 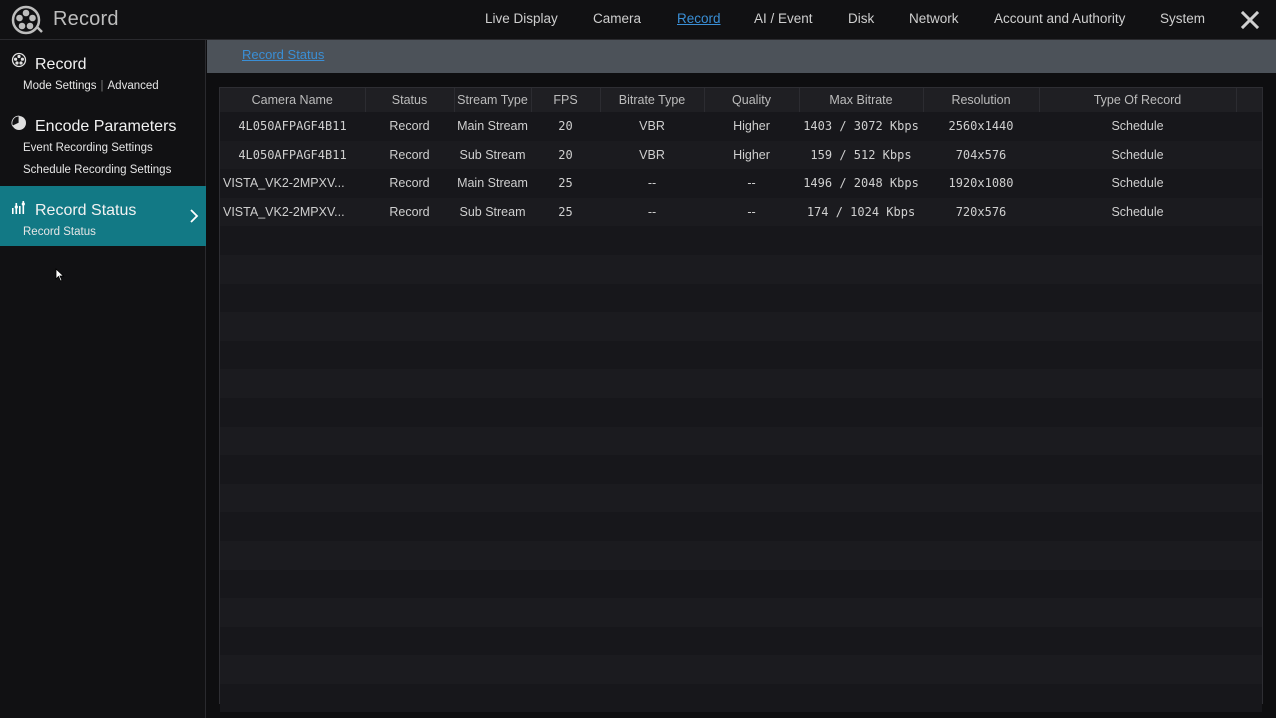 I want to click on column-header: FPS, so click(x=566, y=100).